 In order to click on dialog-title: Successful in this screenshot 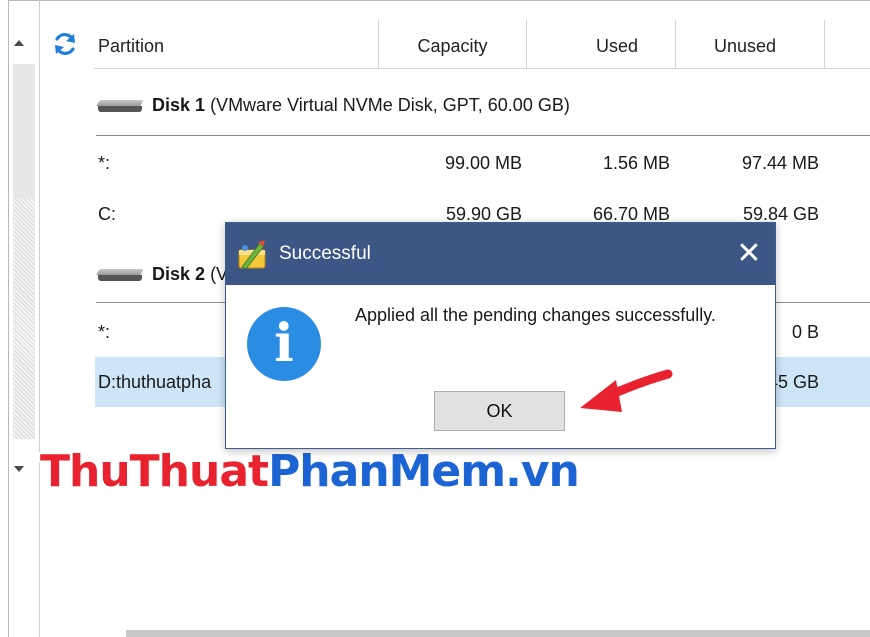, I will do `click(325, 253)`.